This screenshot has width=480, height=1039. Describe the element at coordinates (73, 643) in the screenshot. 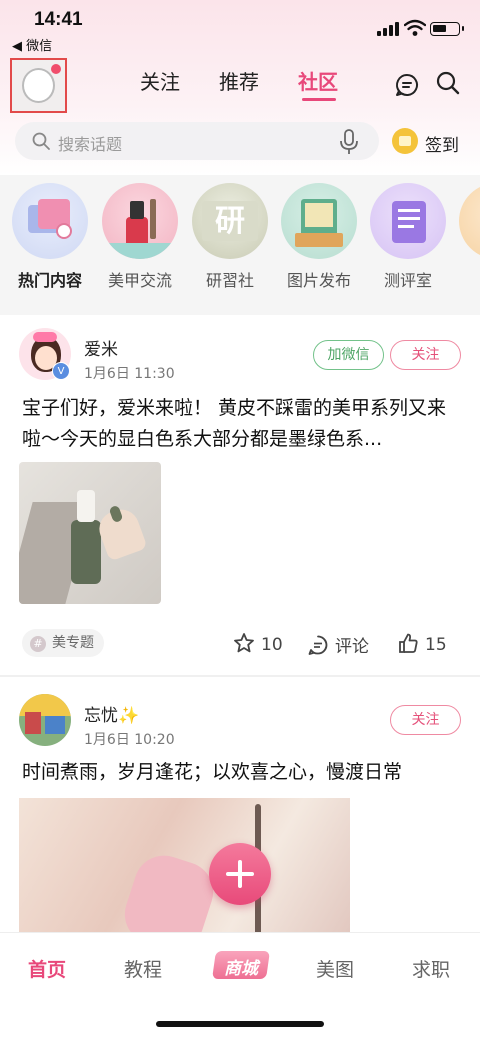

I see `topic-label: 美专题` at that location.